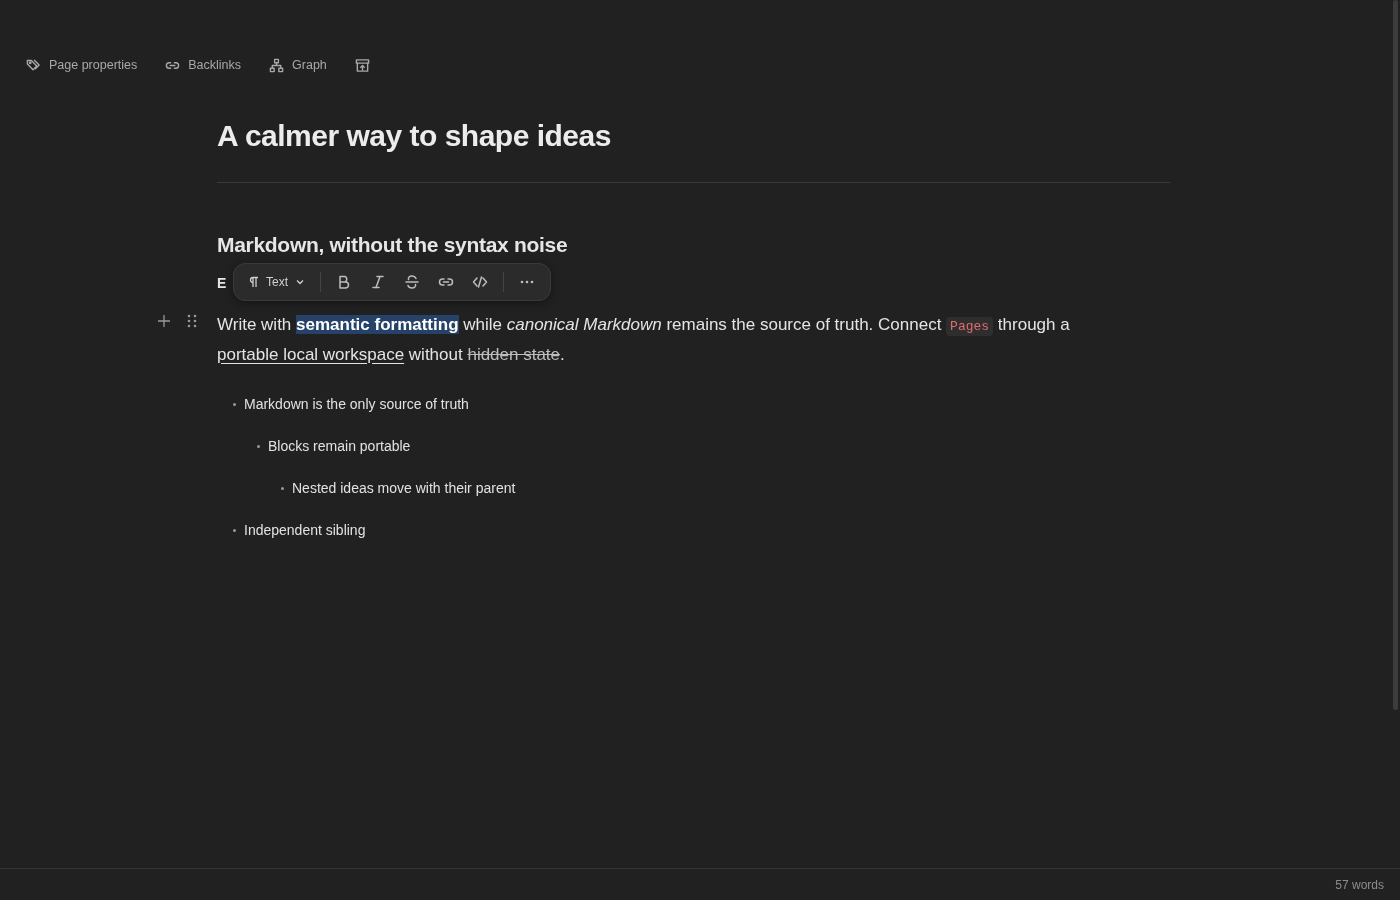 This screenshot has height=900, width=1400. Describe the element at coordinates (404, 488) in the screenshot. I see `list-item: Nested ideas move with their parent` at that location.